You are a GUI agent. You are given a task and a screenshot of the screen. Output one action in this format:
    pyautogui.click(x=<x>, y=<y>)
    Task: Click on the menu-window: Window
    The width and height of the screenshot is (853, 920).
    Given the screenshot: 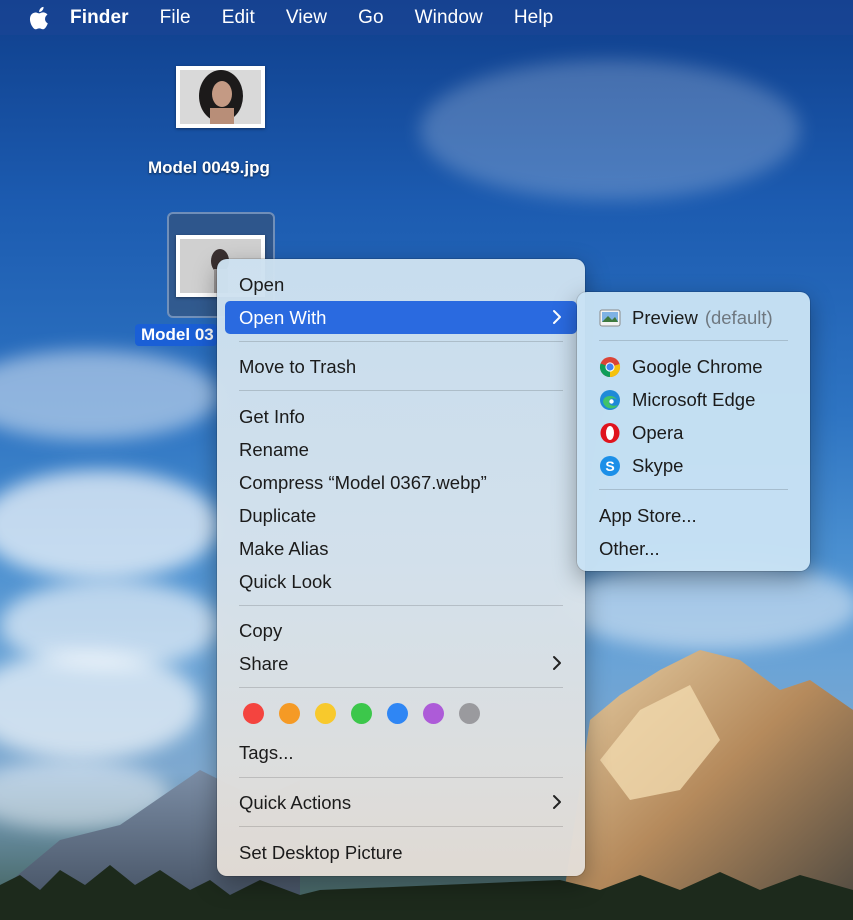 What is the action you would take?
    pyautogui.click(x=449, y=18)
    